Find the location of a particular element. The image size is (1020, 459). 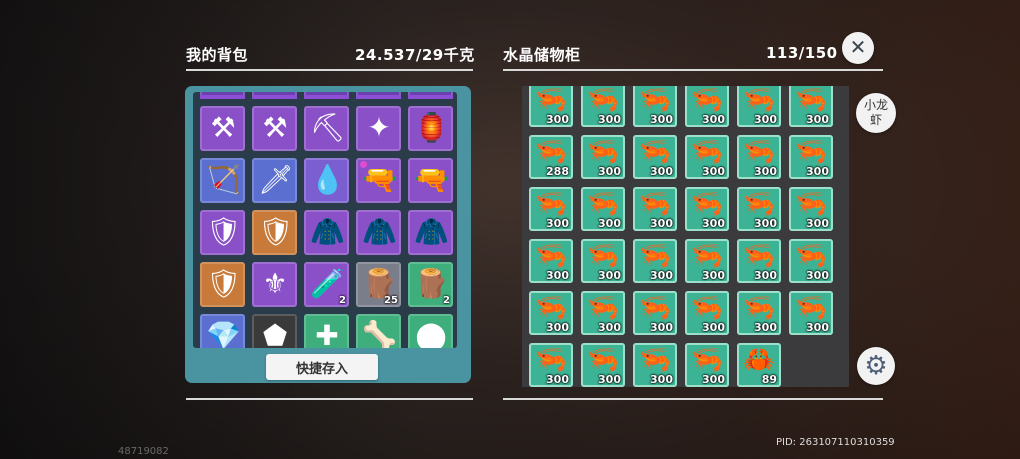

backpack-title: 我的背包 is located at coordinates (217, 55).